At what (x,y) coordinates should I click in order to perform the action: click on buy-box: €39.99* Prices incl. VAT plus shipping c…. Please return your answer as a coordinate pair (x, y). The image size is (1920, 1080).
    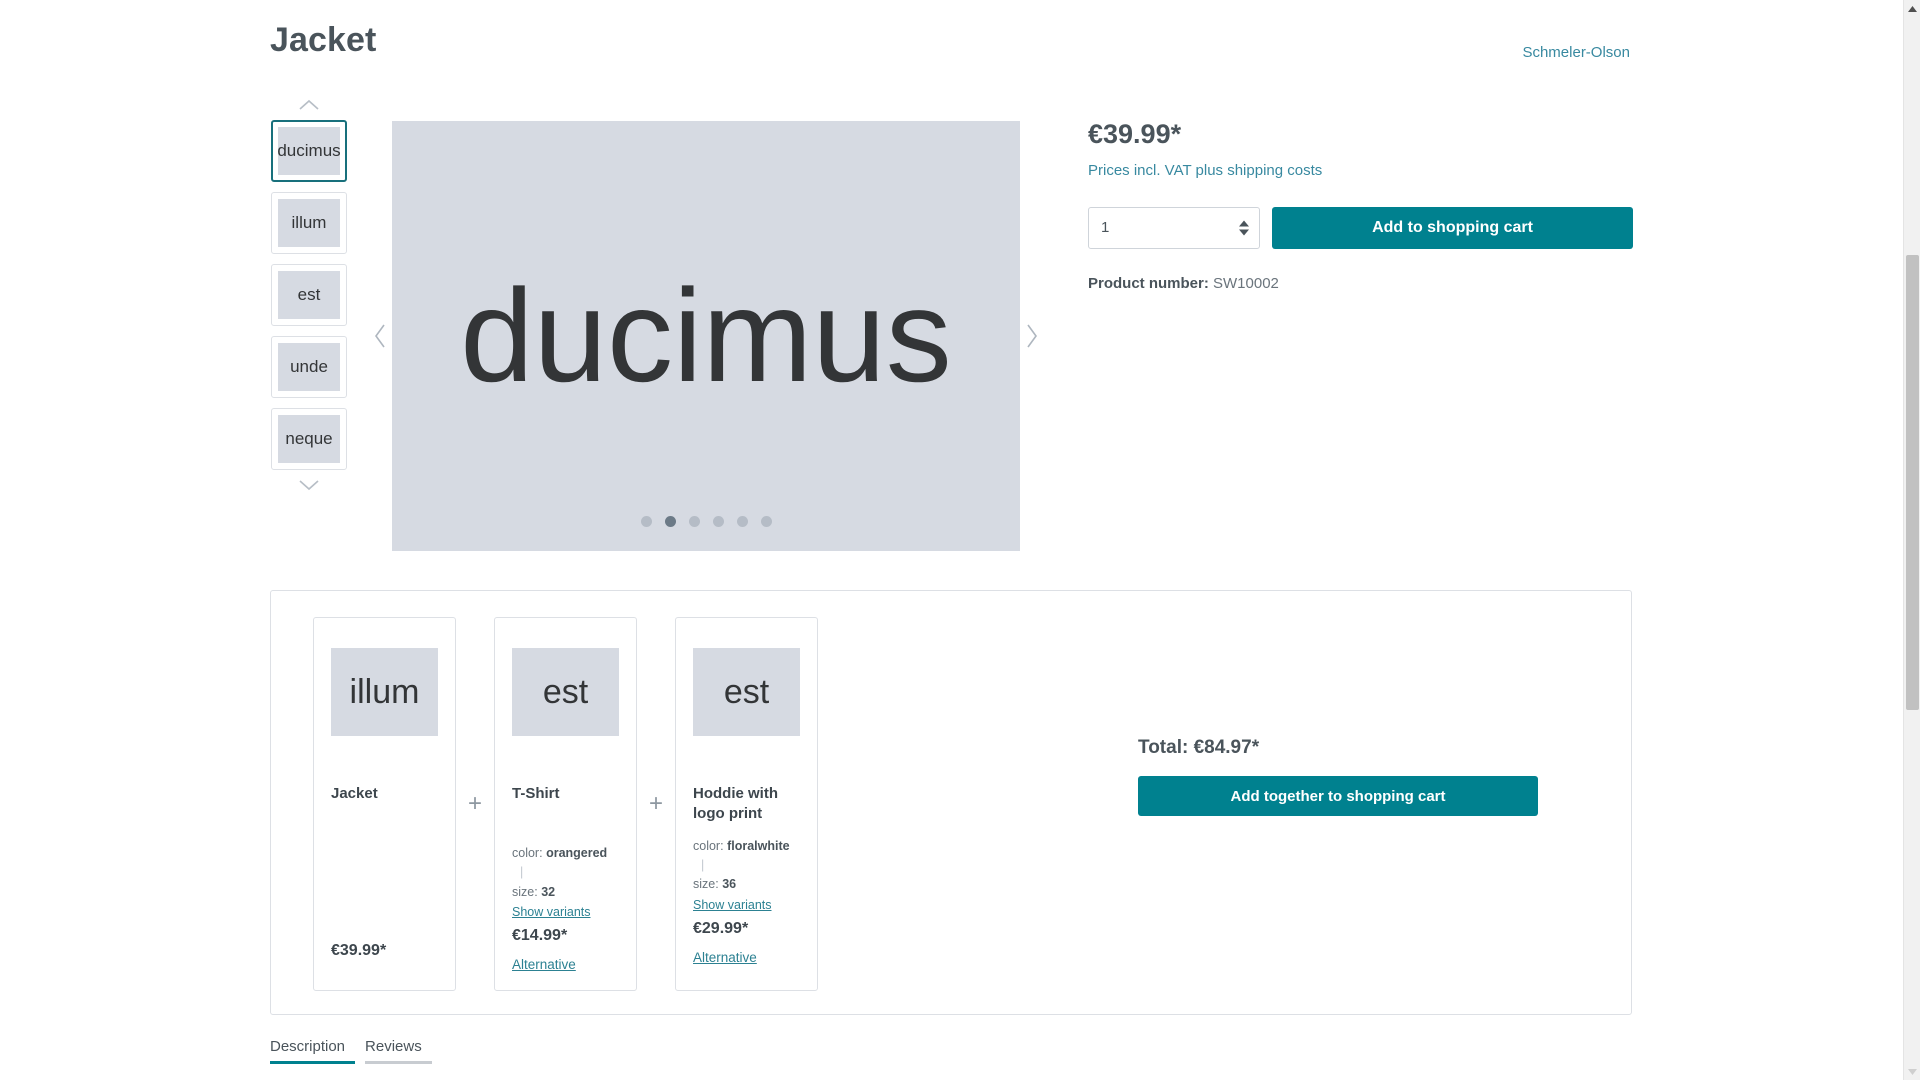
    Looking at the image, I should click on (1360, 205).